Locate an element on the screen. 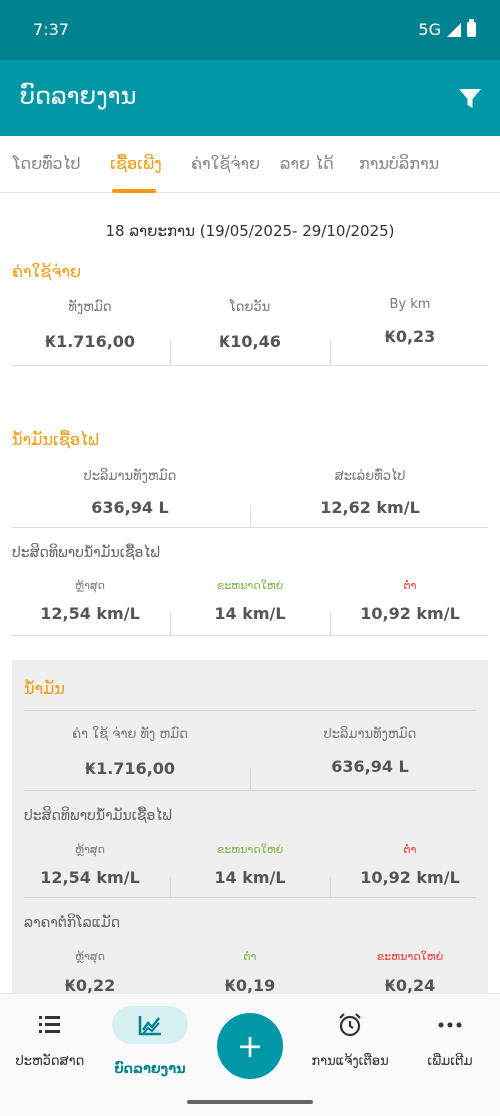  app-bar: ບົດລາຍງານ is located at coordinates (250, 98).